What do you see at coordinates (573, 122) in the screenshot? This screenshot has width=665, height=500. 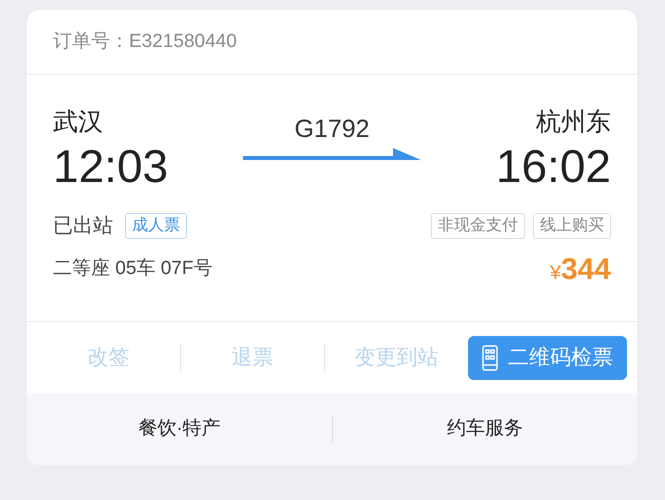 I see `arrival-station: 杭州东` at bounding box center [573, 122].